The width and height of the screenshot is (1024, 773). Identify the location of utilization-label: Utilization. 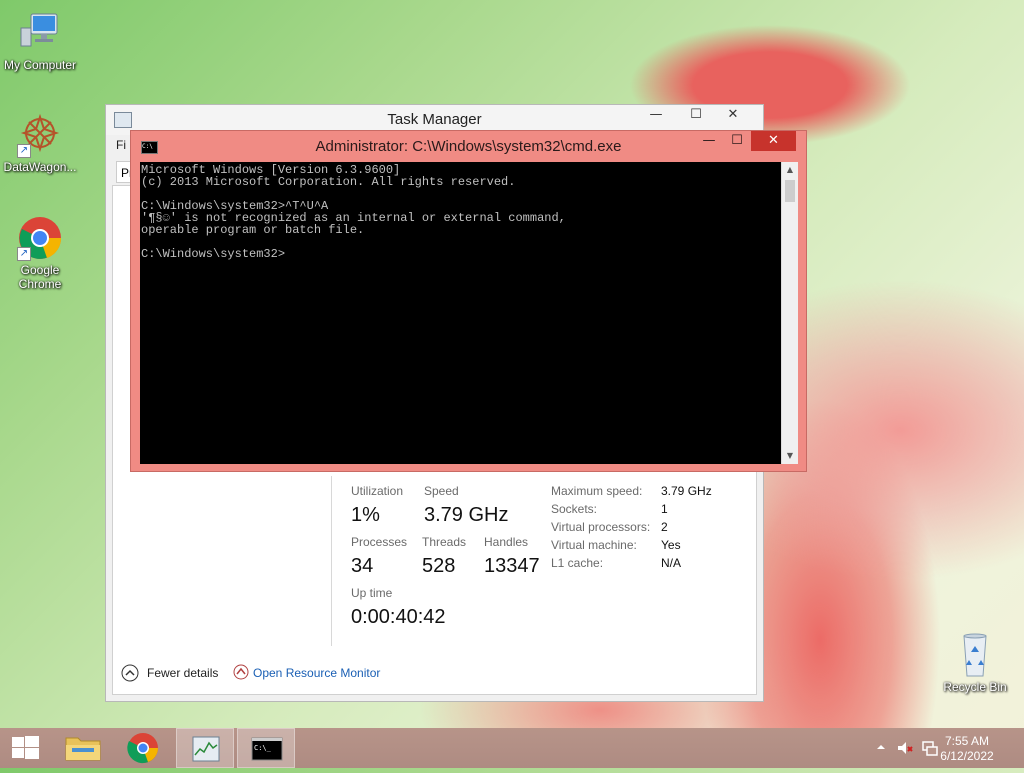
(377, 491).